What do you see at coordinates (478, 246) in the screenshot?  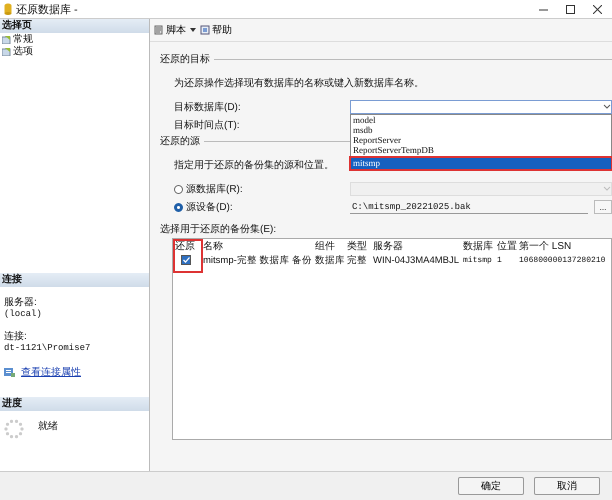 I see `column-header: 数据库` at bounding box center [478, 246].